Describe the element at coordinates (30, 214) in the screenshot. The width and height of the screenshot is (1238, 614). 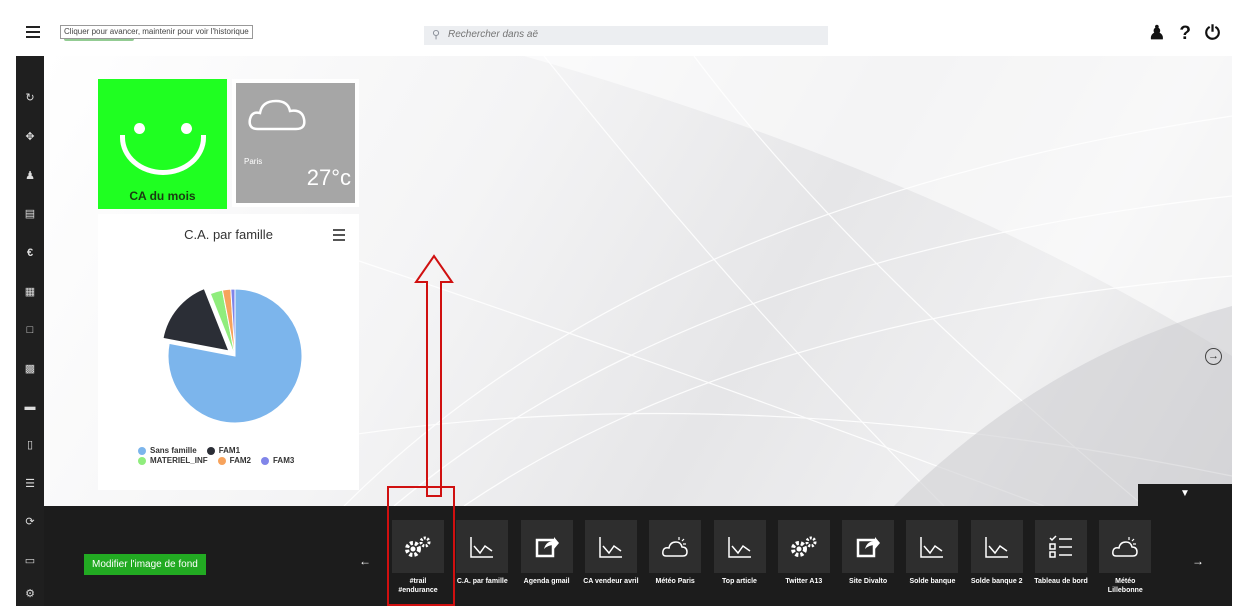
I see `documents-icon: ▤` at that location.